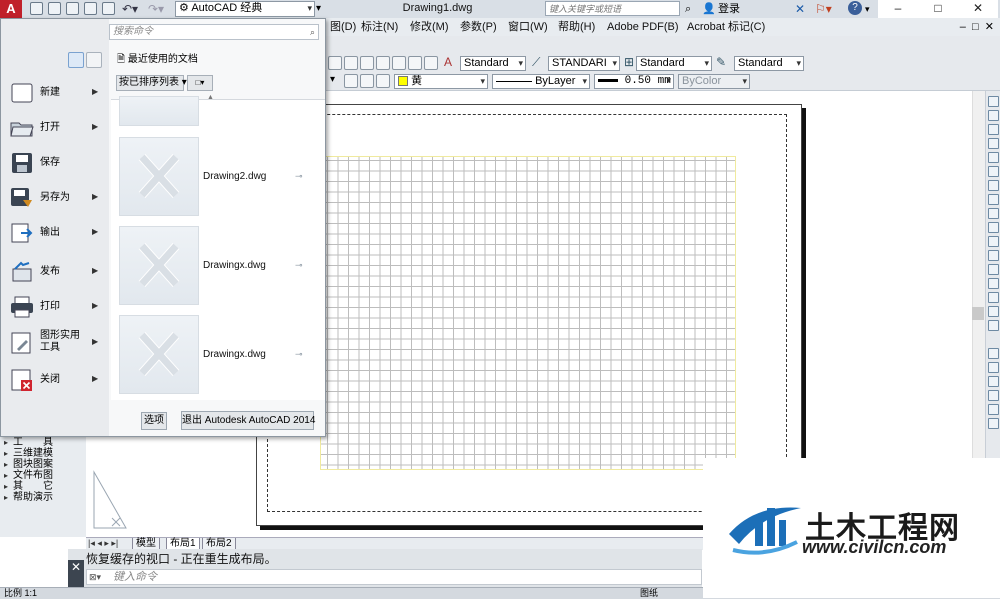 The image size is (1000, 599). Describe the element at coordinates (94, 60) in the screenshot. I see `open-documents-view-icon` at that location.